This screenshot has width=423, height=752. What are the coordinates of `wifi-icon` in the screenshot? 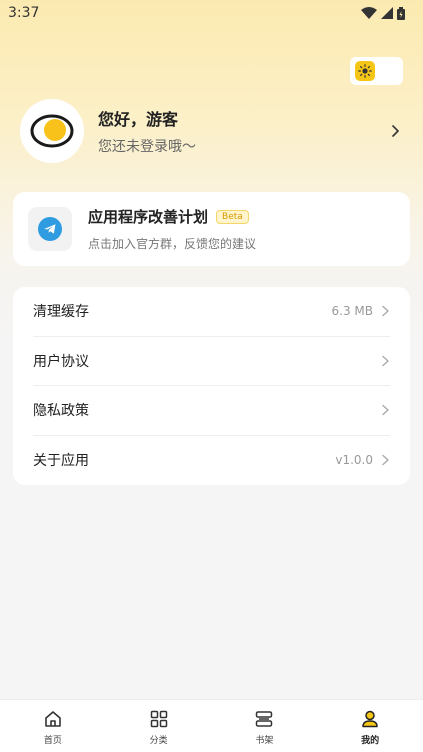 It's located at (369, 13).